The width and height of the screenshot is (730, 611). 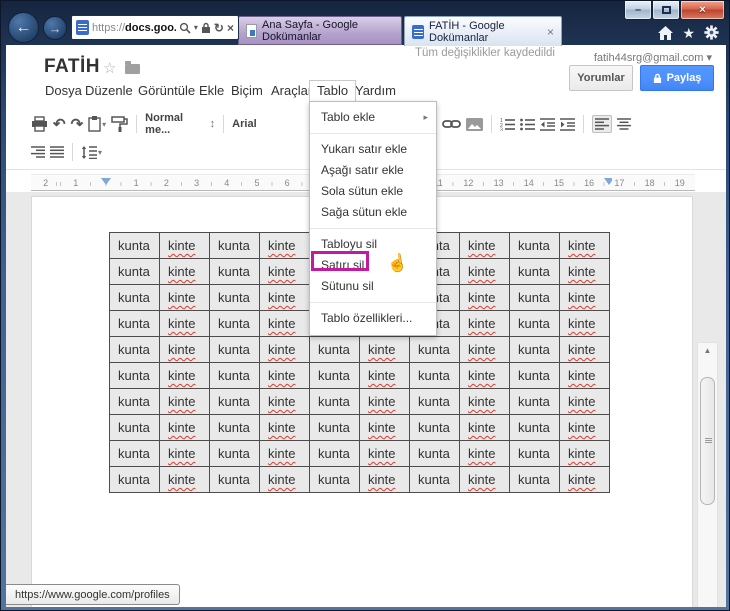 I want to click on settings-gear-icon, so click(x=711, y=32).